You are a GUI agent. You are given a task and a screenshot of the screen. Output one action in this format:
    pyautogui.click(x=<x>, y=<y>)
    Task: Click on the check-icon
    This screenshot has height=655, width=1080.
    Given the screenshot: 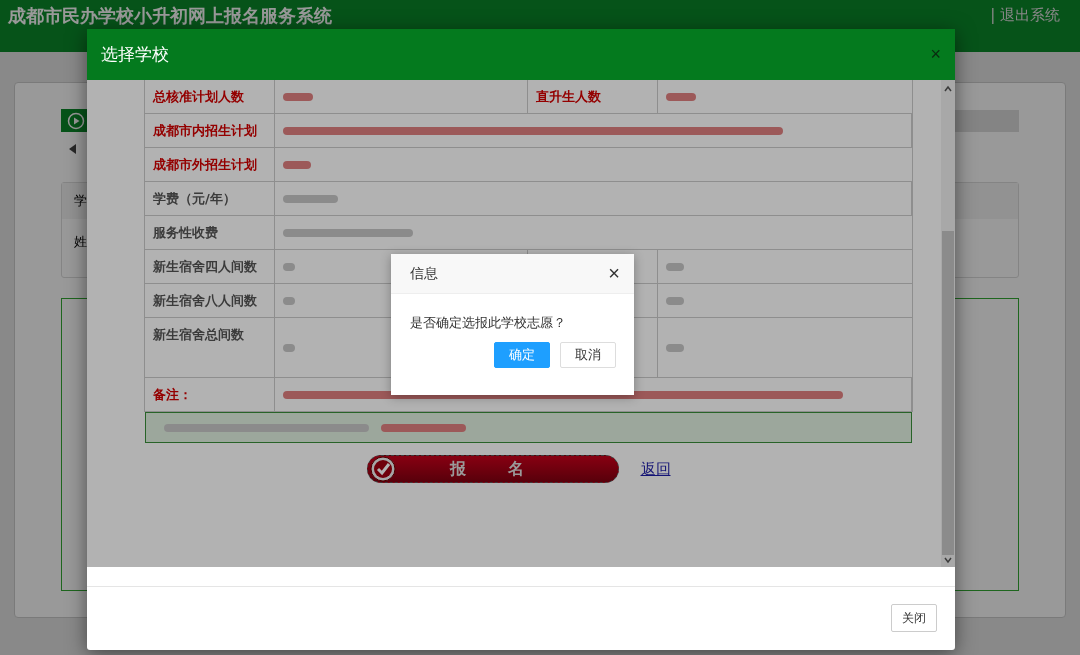 What is the action you would take?
    pyautogui.click(x=382, y=469)
    